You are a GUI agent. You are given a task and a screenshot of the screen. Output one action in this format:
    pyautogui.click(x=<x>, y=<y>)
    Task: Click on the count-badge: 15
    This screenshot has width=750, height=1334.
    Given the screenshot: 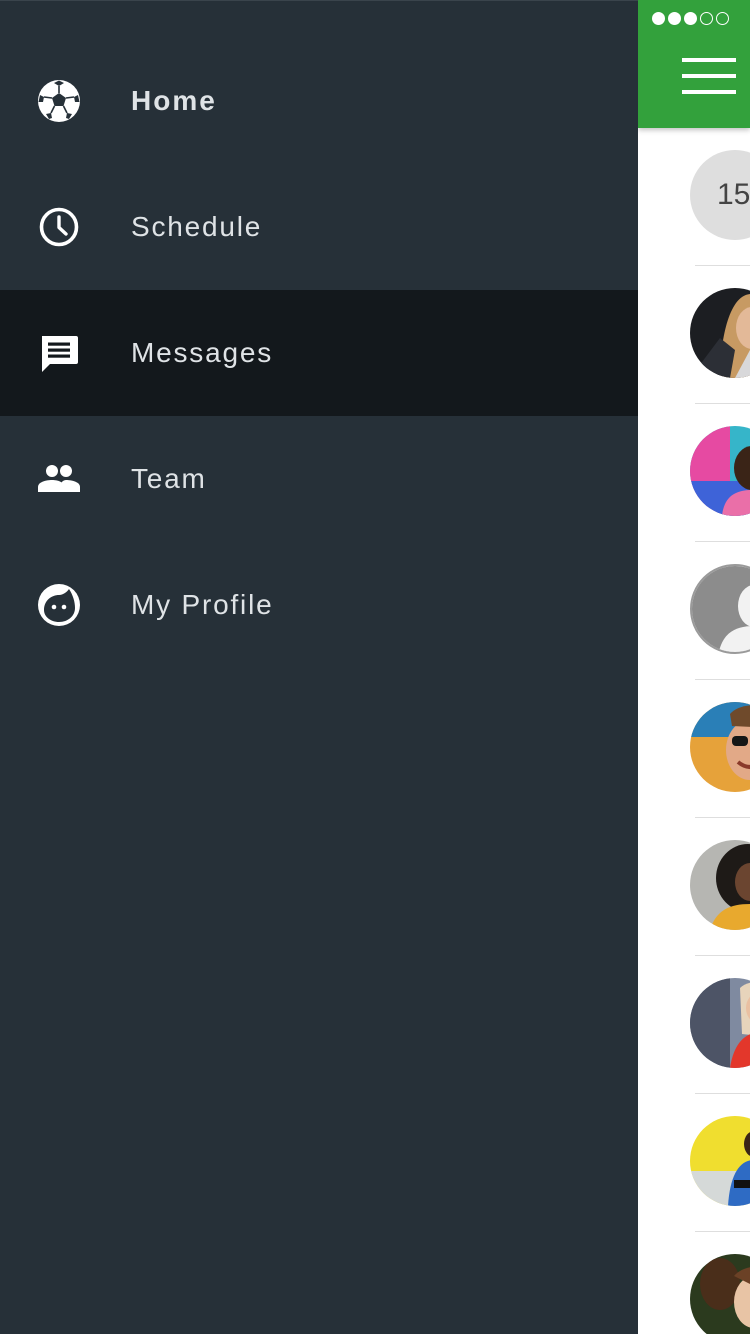 What is the action you would take?
    pyautogui.click(x=720, y=195)
    